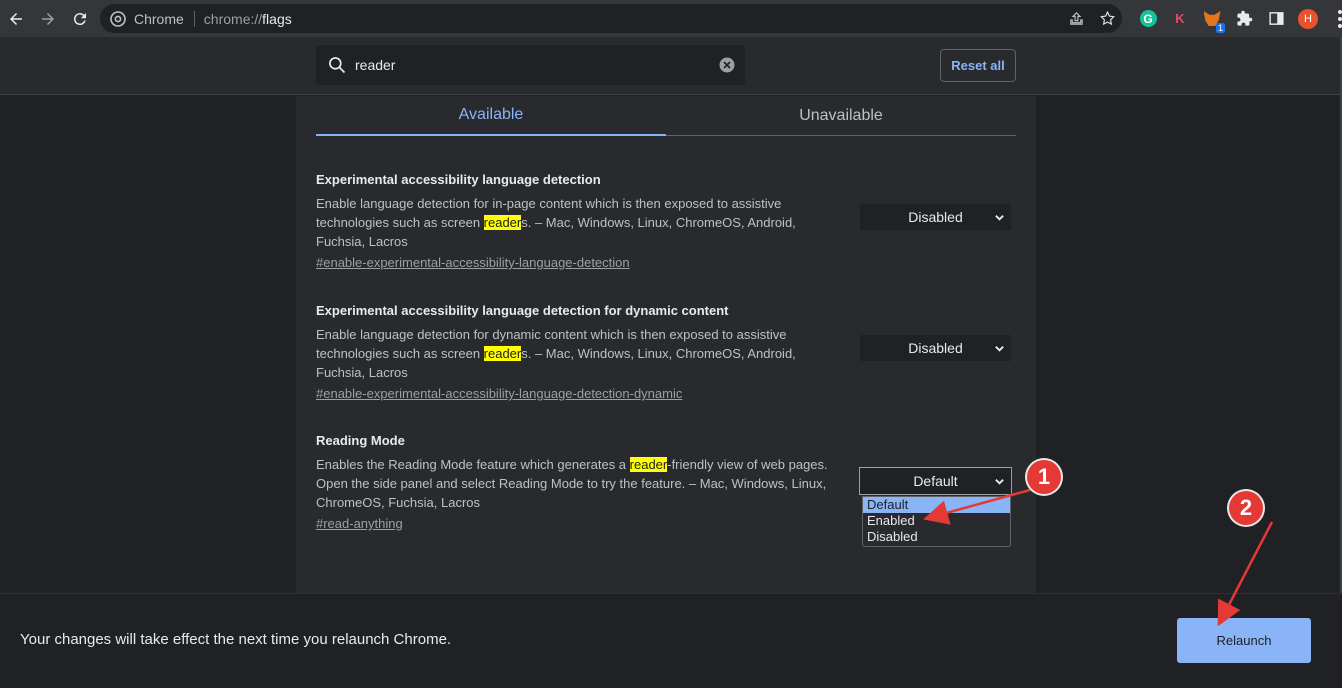 This screenshot has width=1342, height=688. I want to click on select-value: Default, so click(935, 481).